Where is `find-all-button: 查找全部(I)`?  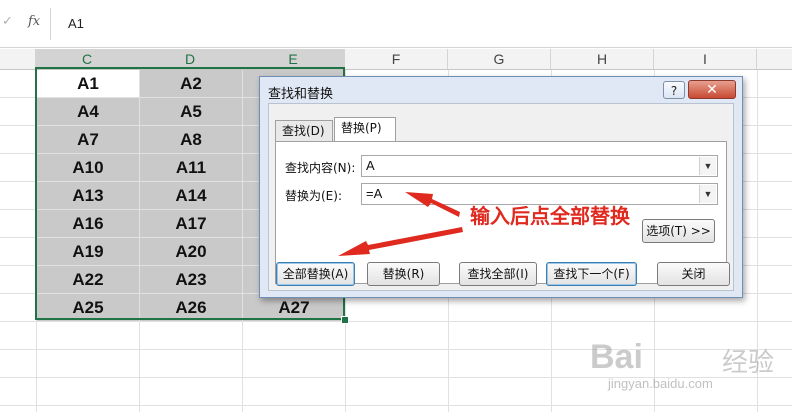
find-all-button: 查找全部(I) is located at coordinates (498, 274).